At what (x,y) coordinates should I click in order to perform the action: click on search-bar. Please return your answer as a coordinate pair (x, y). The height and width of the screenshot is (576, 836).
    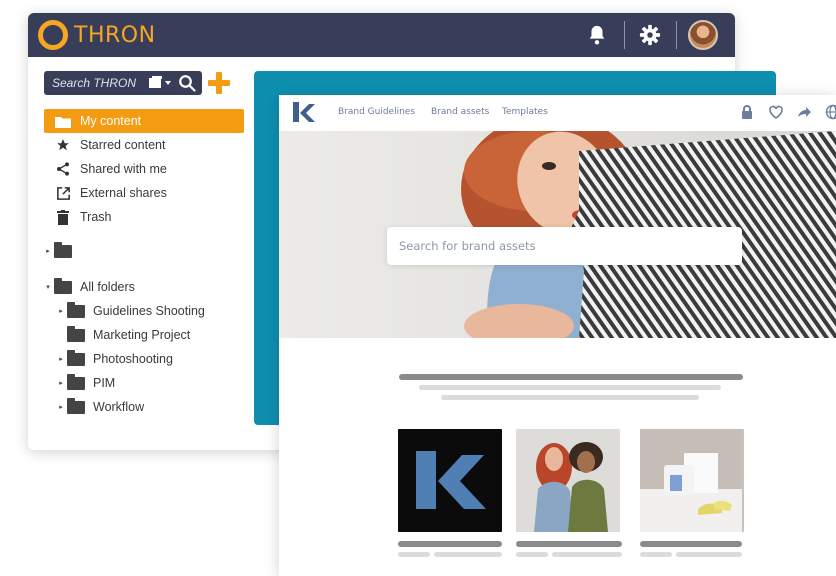
    Looking at the image, I should click on (123, 83).